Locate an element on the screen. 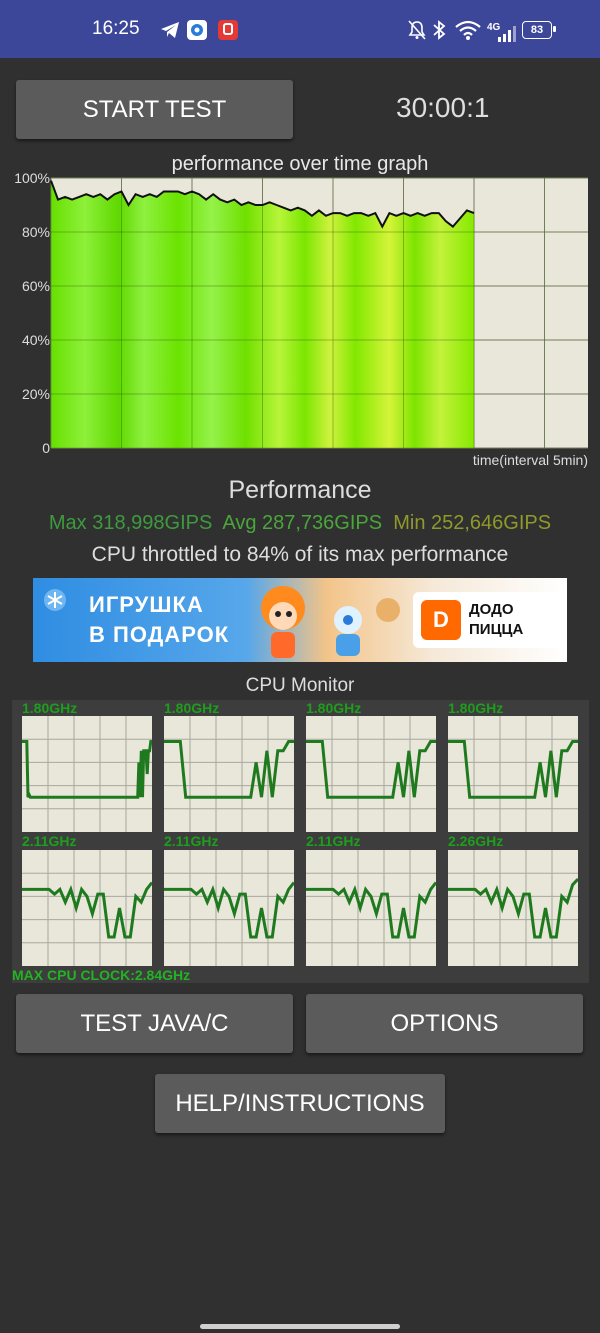 This screenshot has width=600, height=1333. min-performance: Min 252,646GIPS is located at coordinates (472, 523).